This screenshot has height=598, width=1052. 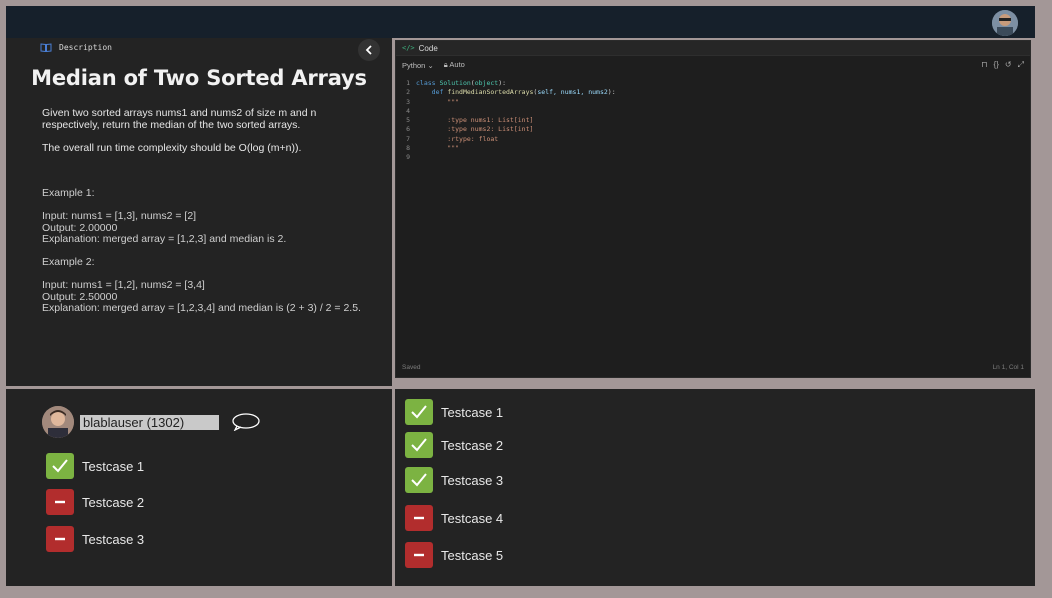 I want to click on expand-icon: ⤢, so click(x=1021, y=65).